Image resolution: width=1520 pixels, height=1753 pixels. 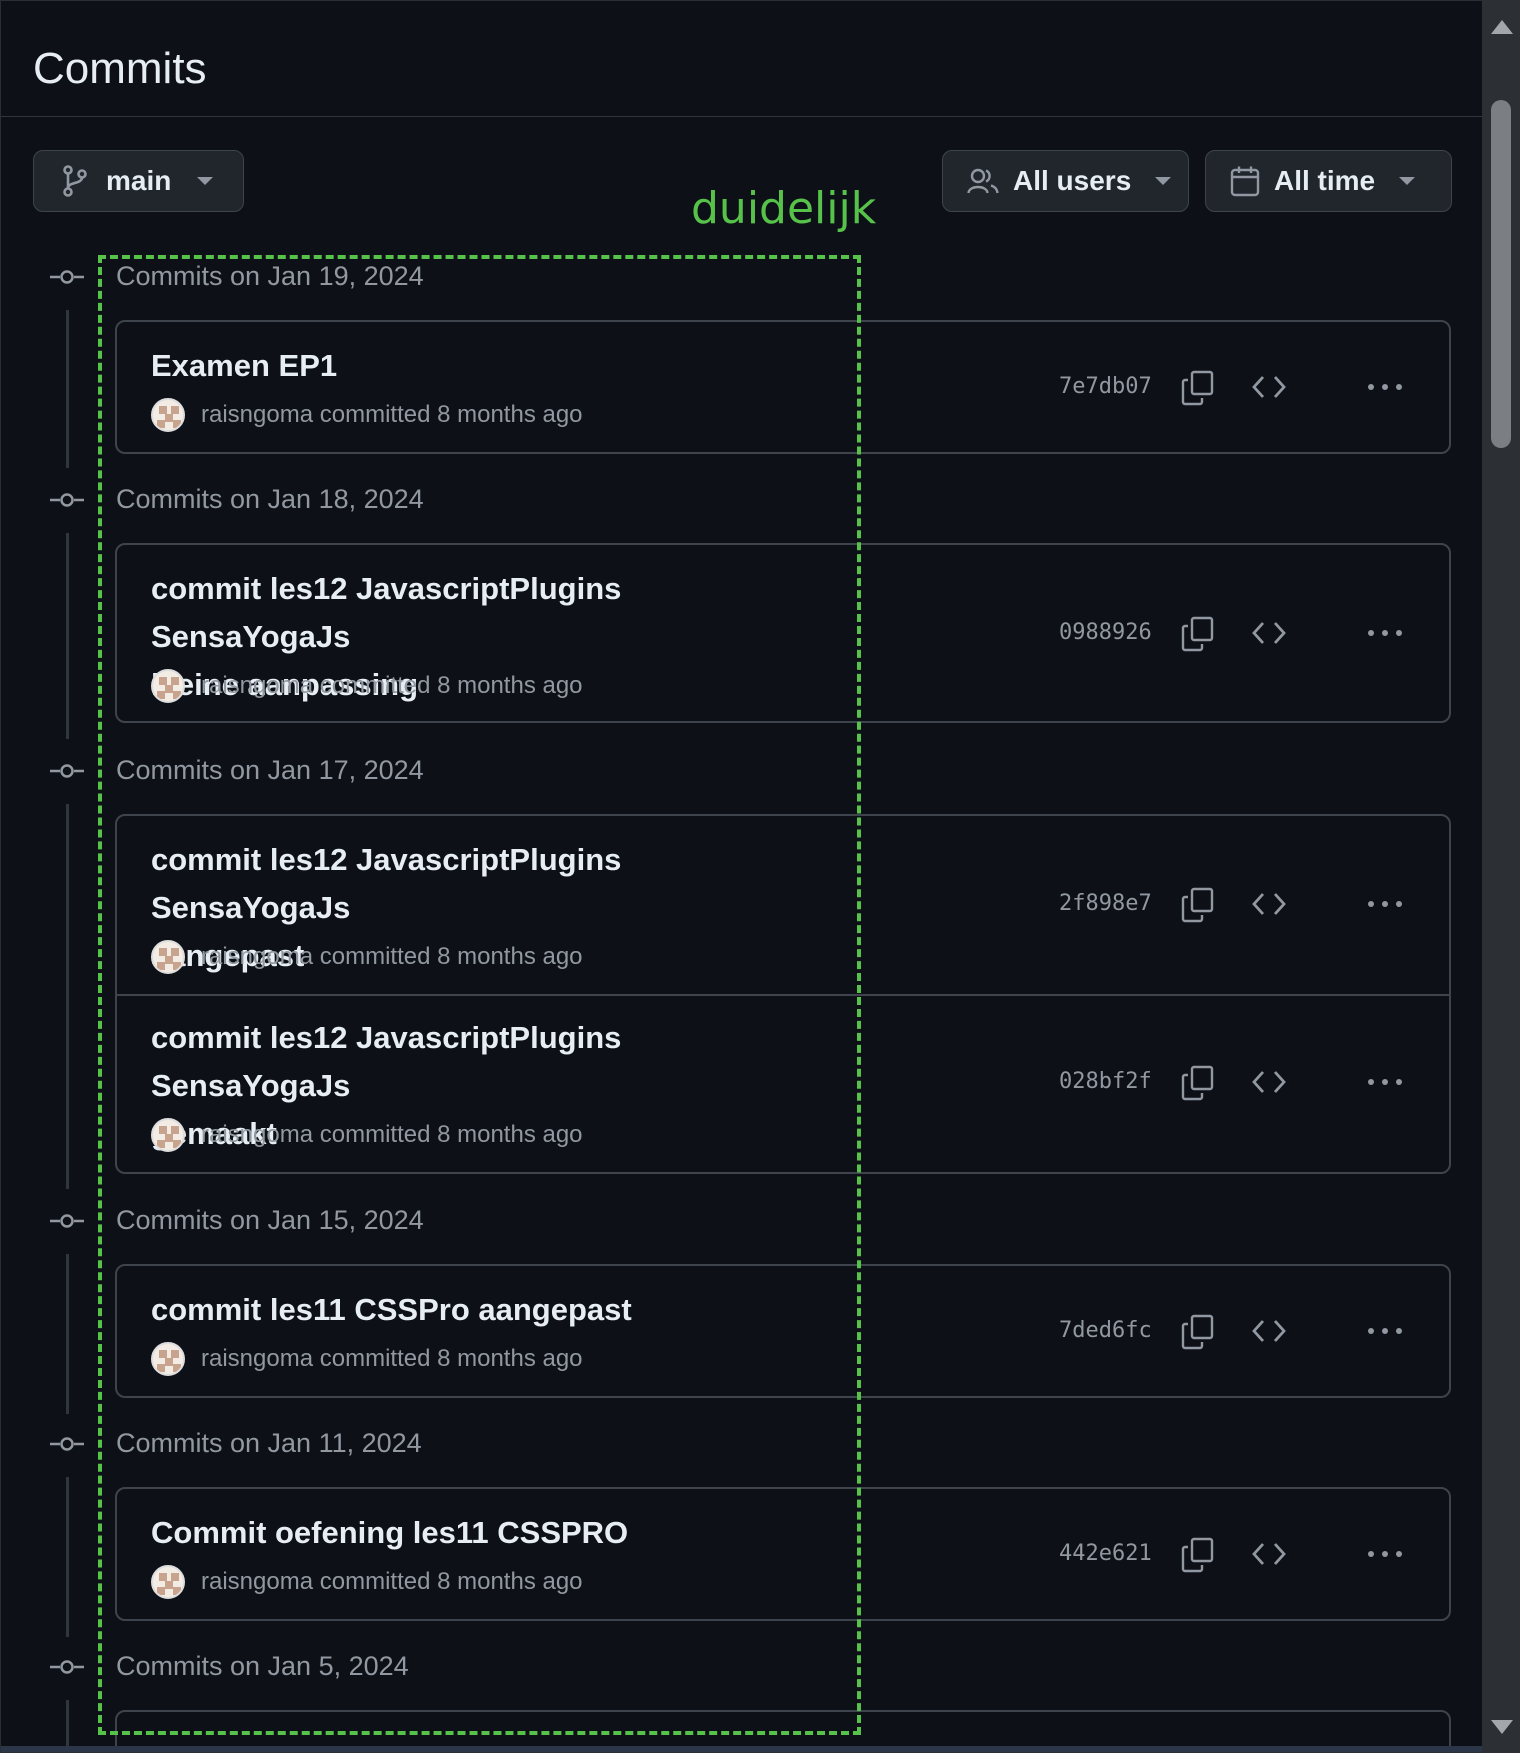 I want to click on git-branch-icon, so click(x=75, y=181).